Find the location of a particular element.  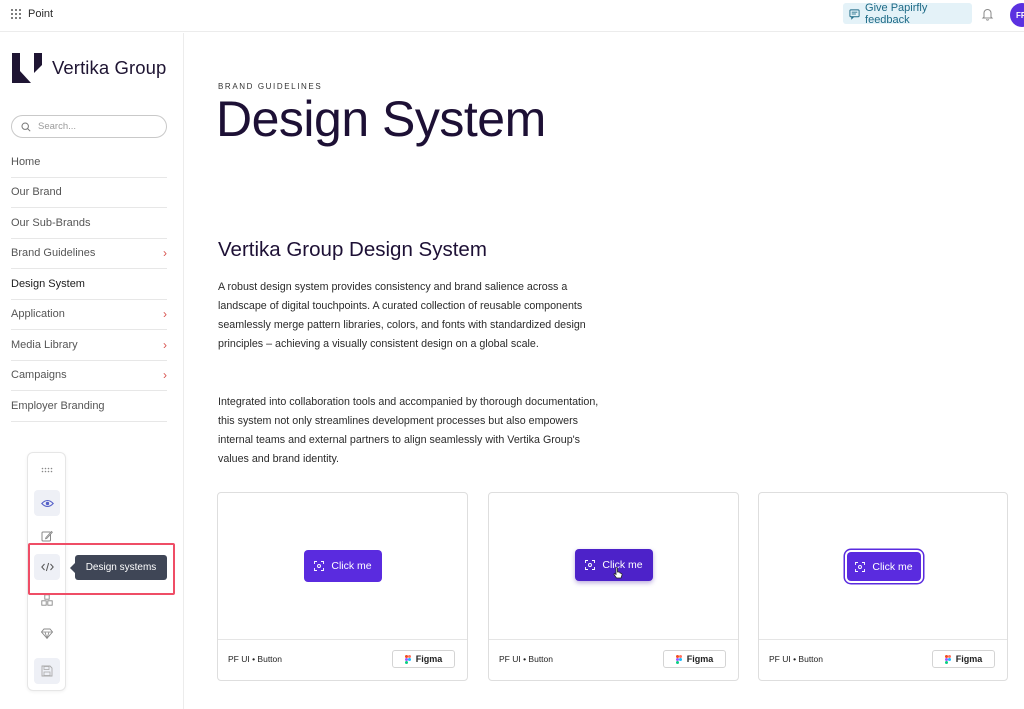

search-box is located at coordinates (89, 126).